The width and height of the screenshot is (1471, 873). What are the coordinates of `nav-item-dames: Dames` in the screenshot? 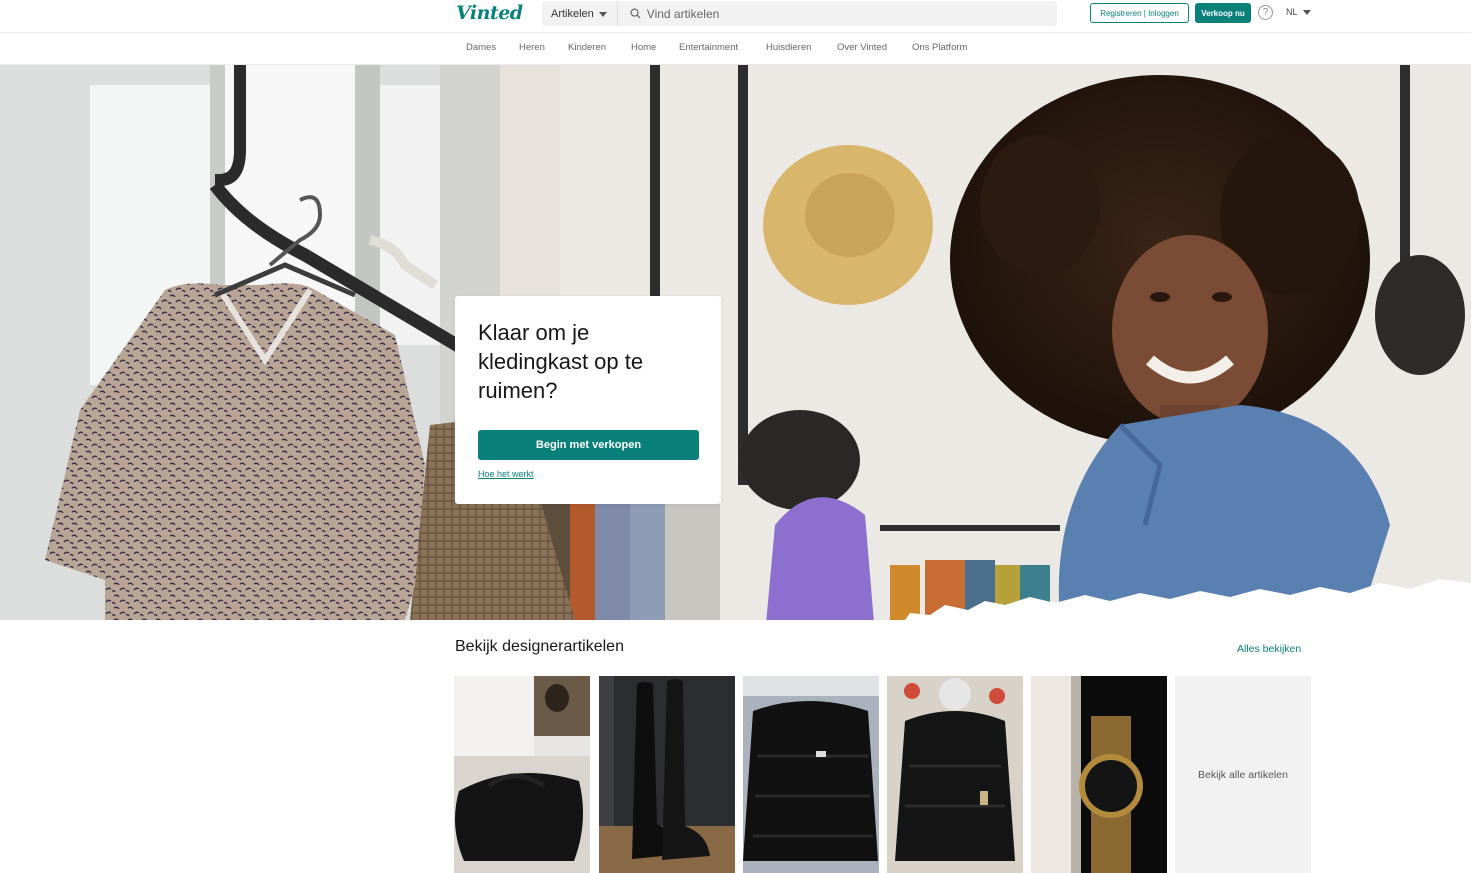 It's located at (481, 47).